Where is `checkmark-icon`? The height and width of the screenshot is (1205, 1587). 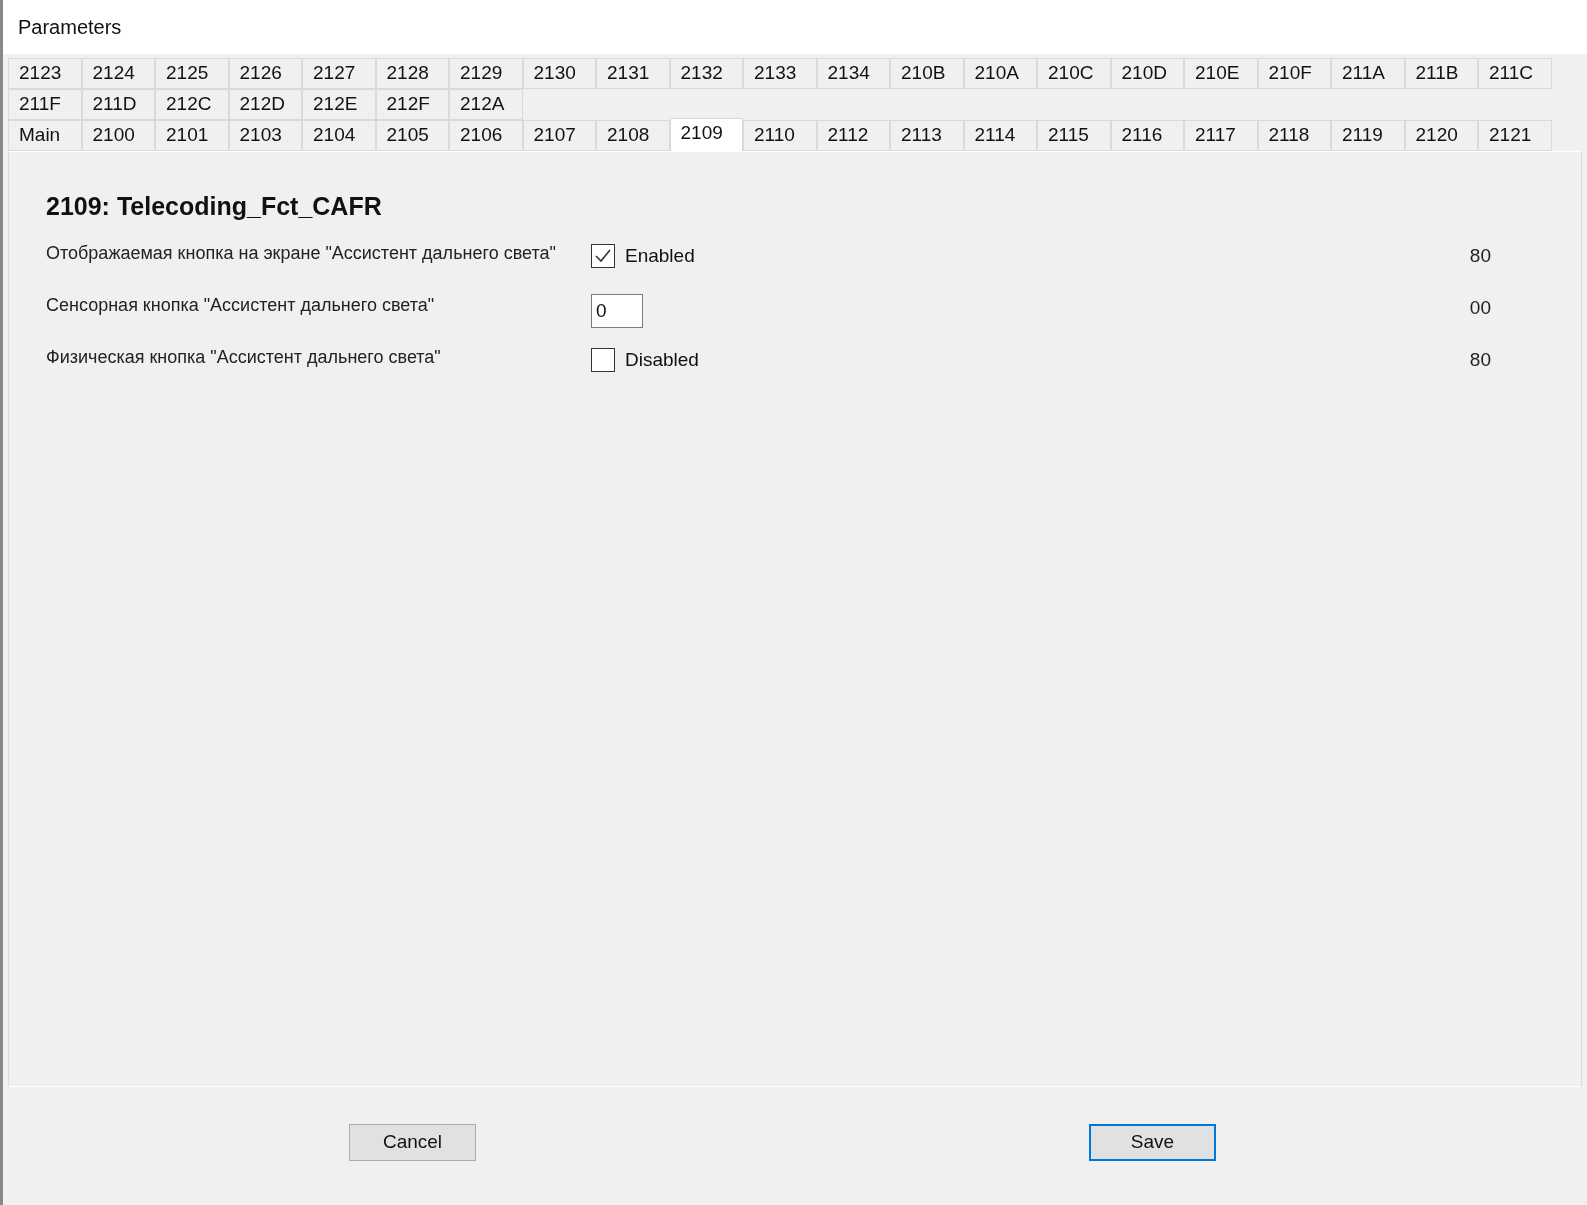 checkmark-icon is located at coordinates (603, 255).